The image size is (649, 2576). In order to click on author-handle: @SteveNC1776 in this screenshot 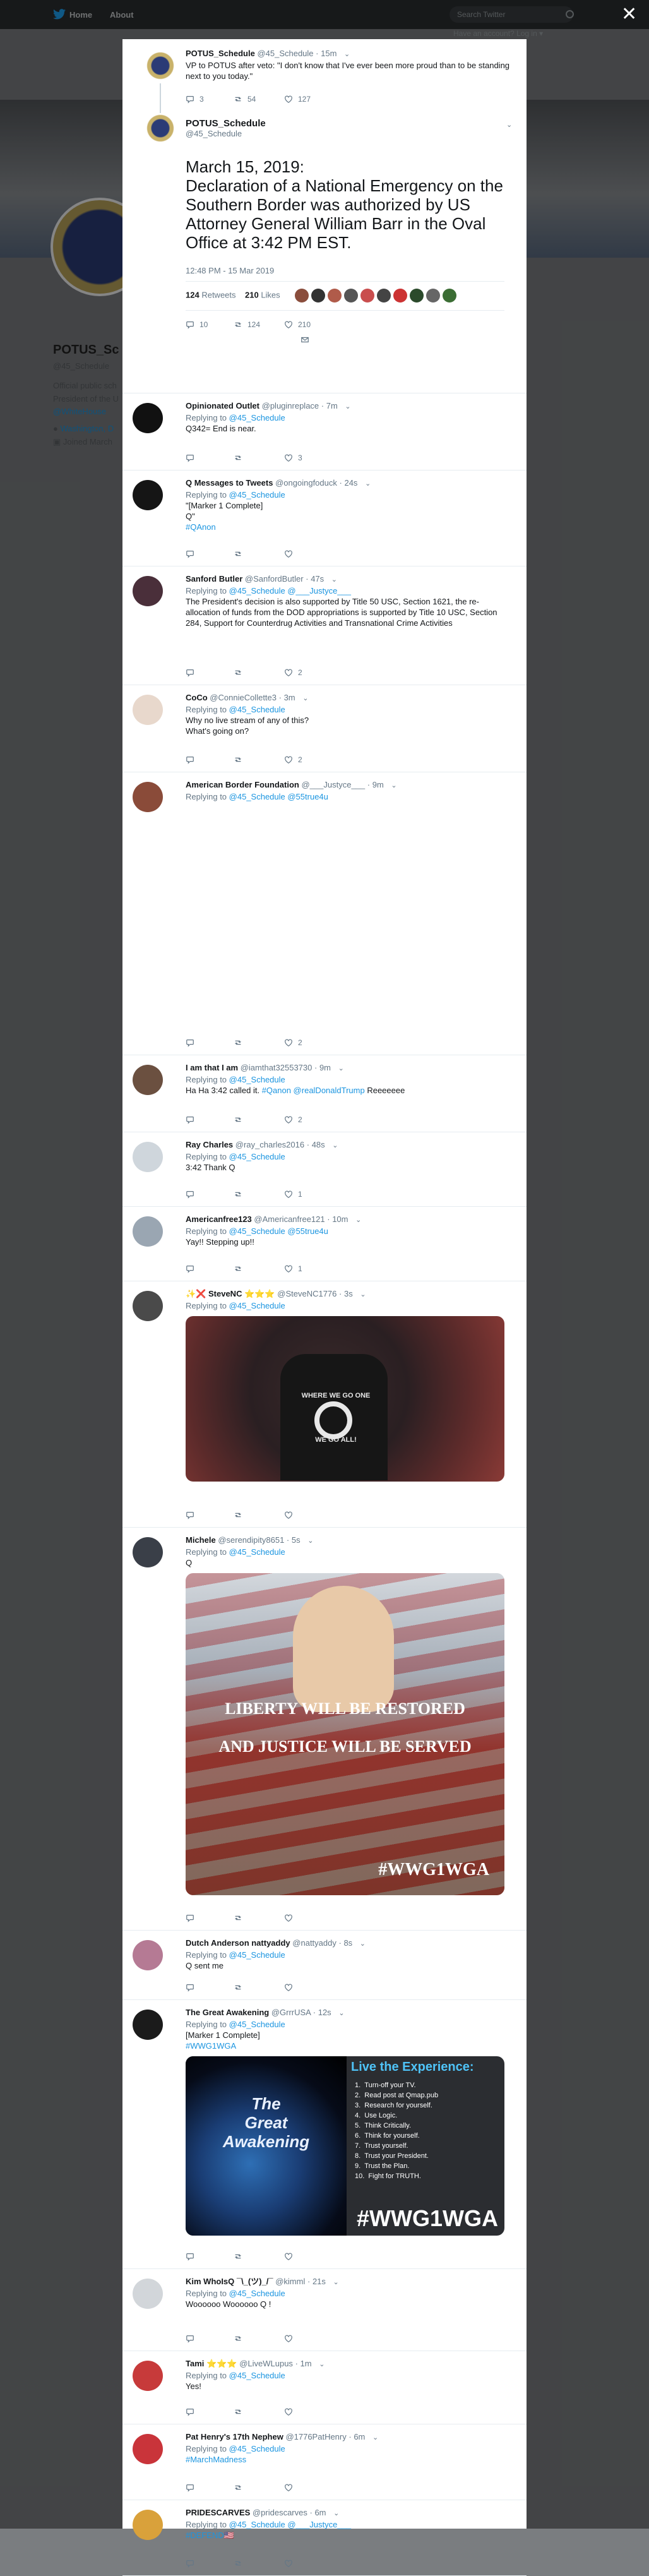, I will do `click(306, 1293)`.